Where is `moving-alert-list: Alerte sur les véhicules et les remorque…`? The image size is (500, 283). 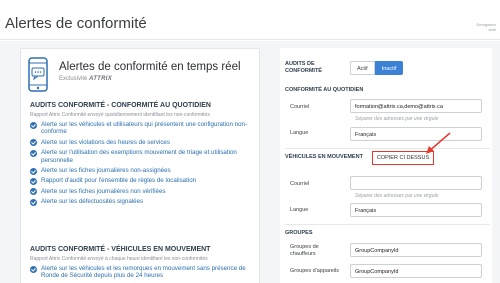 moving-alert-list: Alerte sur les véhicules et les remorque… is located at coordinates (144, 274).